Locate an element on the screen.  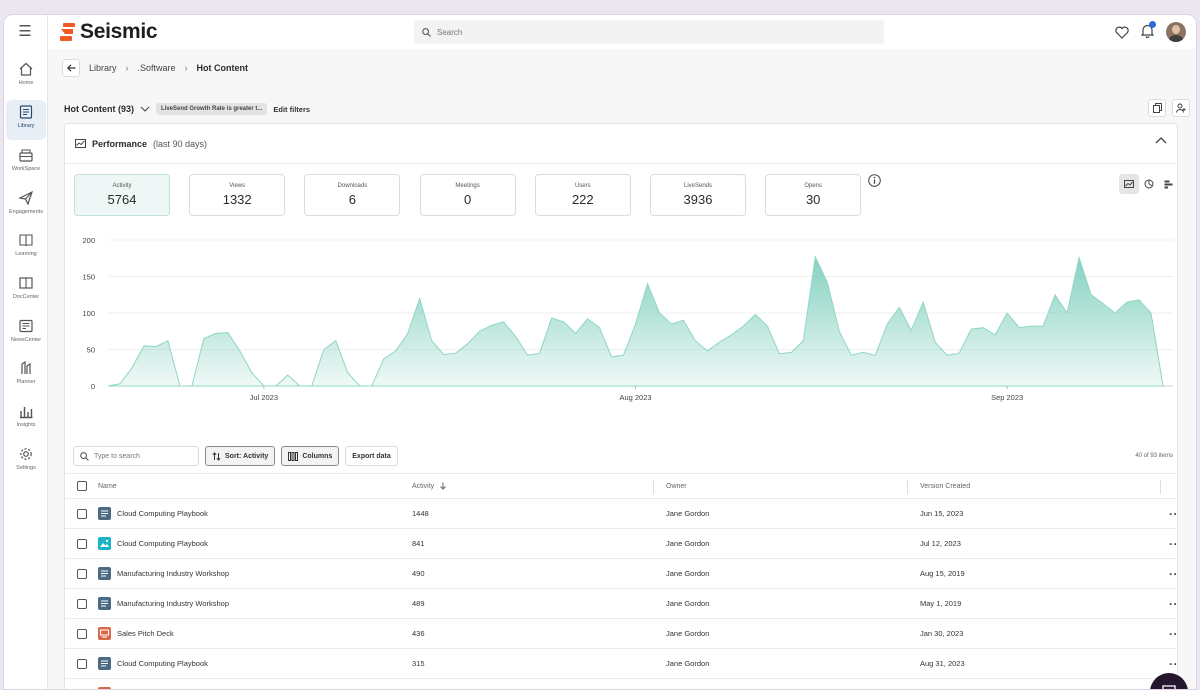
metric-card-opens: Opens 30 is located at coordinates (813, 195).